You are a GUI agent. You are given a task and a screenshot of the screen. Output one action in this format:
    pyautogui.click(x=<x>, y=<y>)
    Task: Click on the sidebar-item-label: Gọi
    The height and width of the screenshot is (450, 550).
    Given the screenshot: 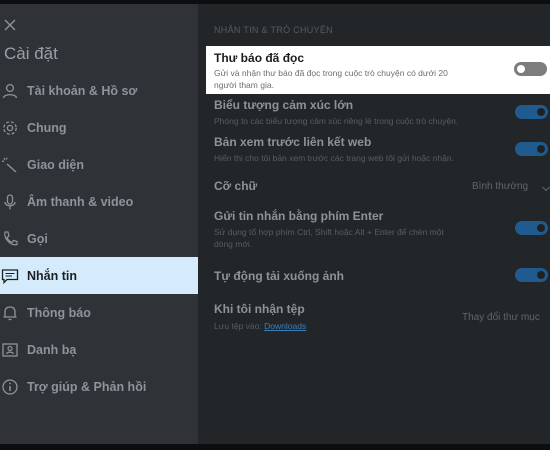 What is the action you would take?
    pyautogui.click(x=37, y=238)
    